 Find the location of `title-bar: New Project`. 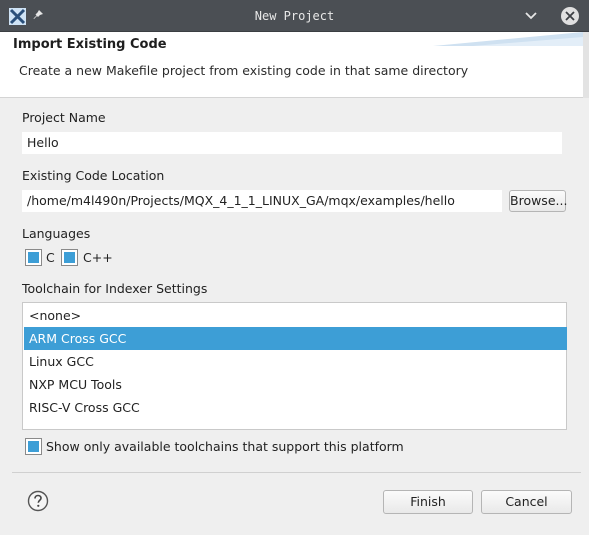

title-bar: New Project is located at coordinates (294, 16).